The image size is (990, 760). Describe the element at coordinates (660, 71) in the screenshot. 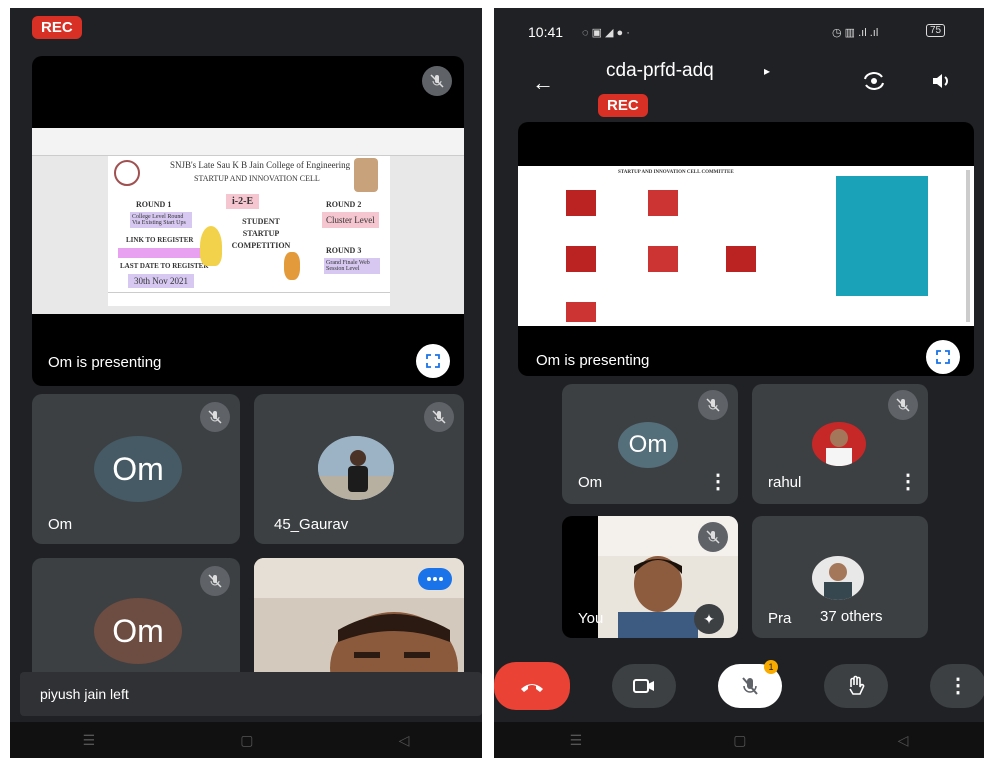

I see `meeting-code: cda-prfd-adq` at that location.